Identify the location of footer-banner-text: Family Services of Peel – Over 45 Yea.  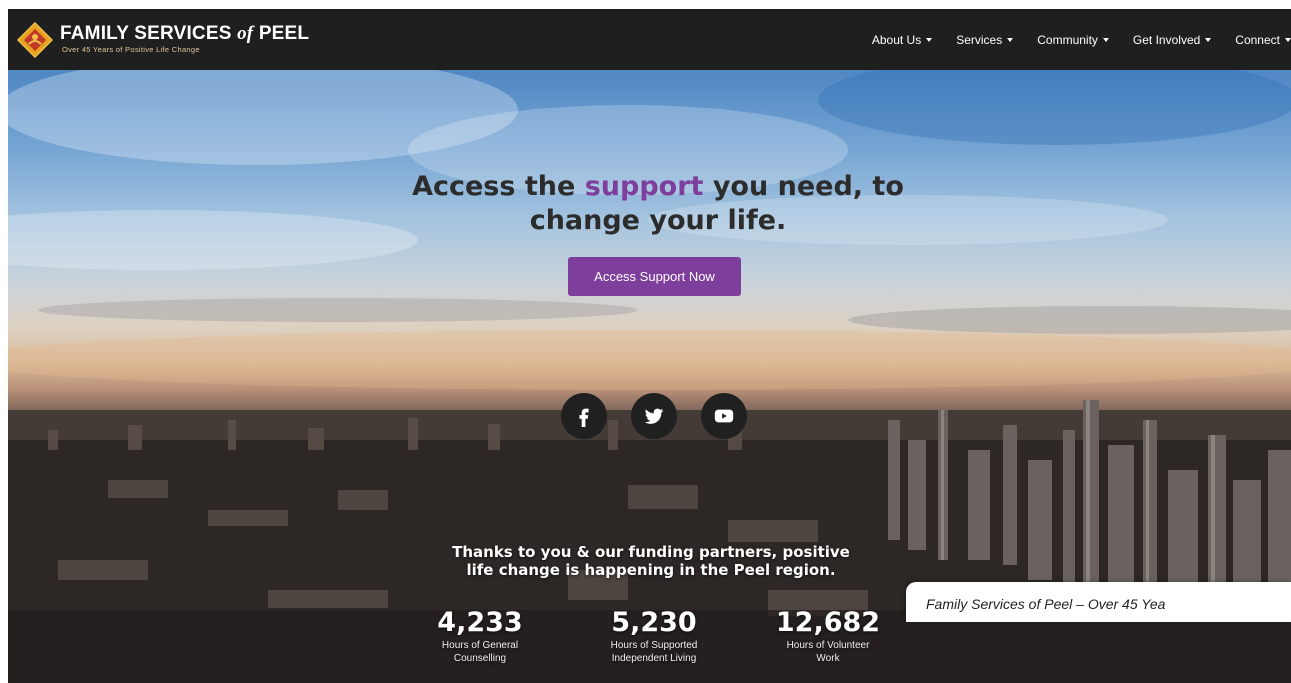
(1046, 604).